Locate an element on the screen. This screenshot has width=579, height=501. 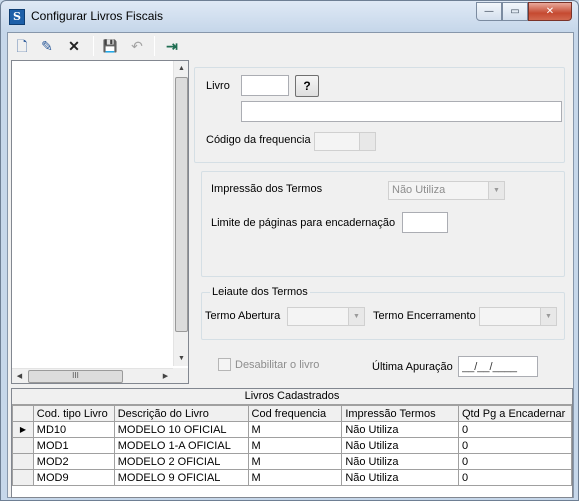
maximize-button: ▭ is located at coordinates (515, 11).